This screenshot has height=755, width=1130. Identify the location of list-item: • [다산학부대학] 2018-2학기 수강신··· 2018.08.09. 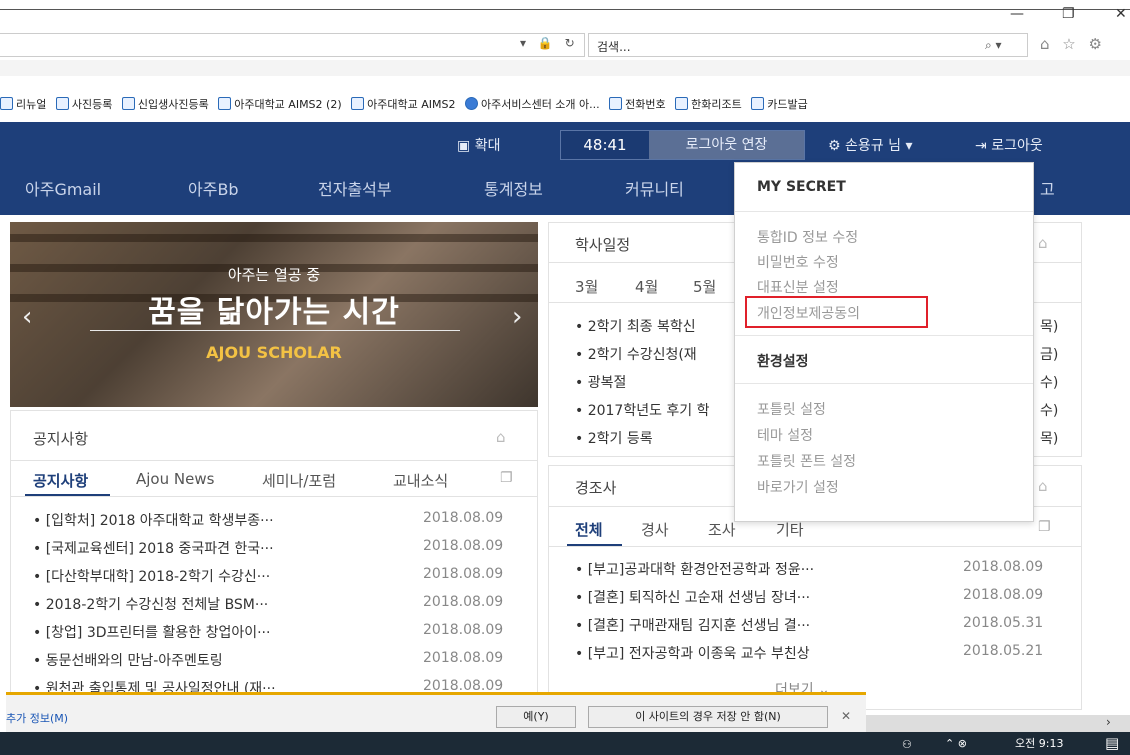
(280, 580).